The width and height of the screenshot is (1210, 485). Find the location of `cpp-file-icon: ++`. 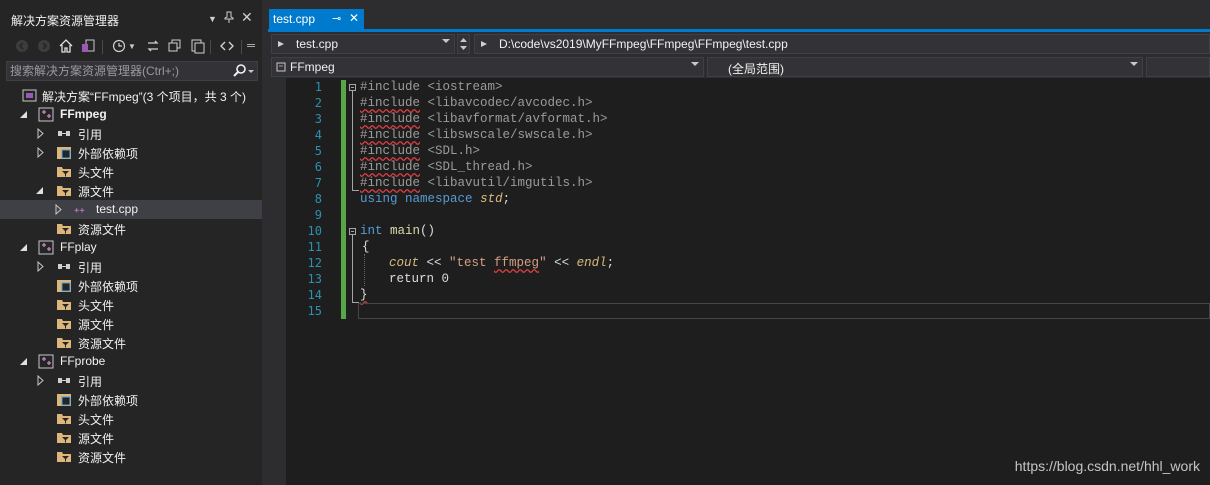

cpp-file-icon: ++ is located at coordinates (82, 209).